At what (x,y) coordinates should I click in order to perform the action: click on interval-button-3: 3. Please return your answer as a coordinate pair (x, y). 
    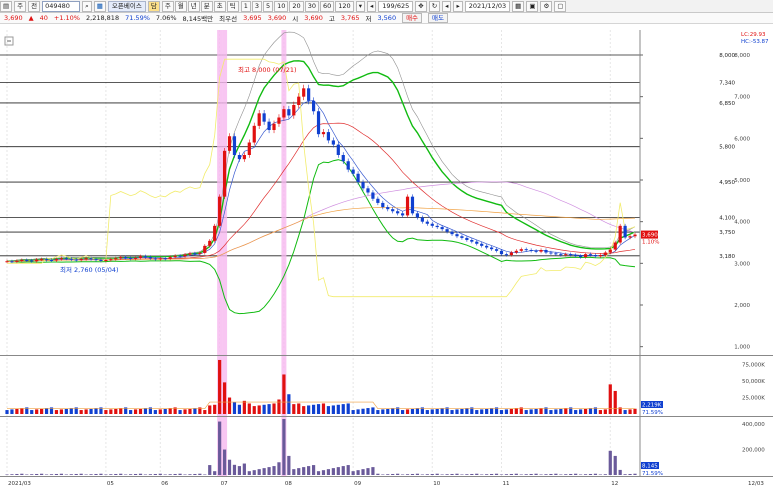
    Looking at the image, I should click on (256, 6).